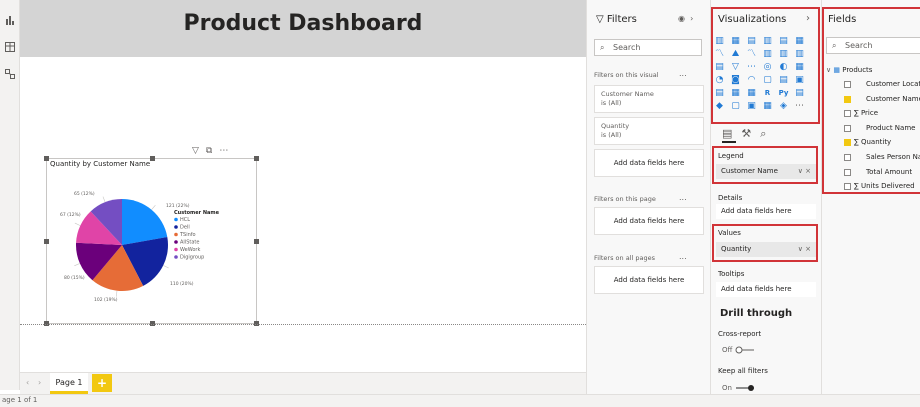 Image resolution: width=920 pixels, height=407 pixels. I want to click on details-well-drop: Add data fields here, so click(766, 211).